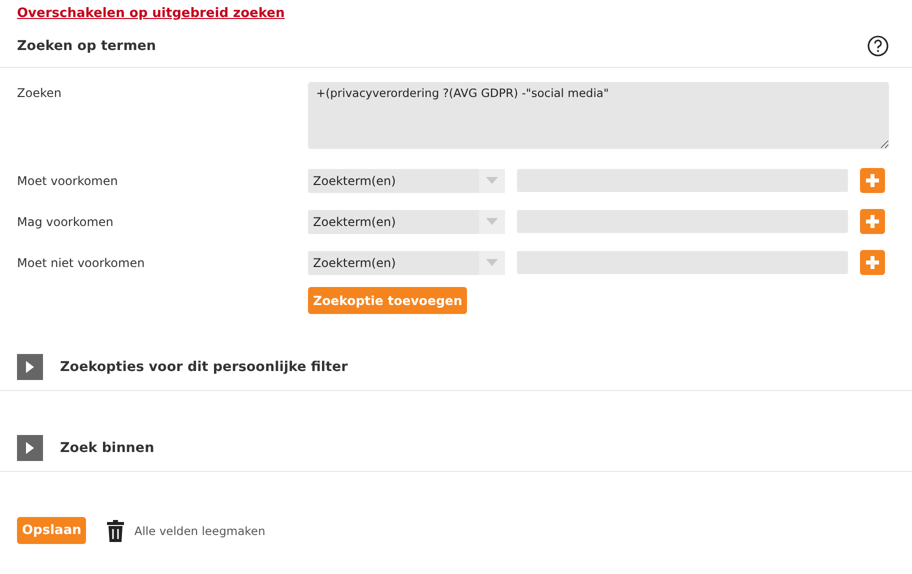  I want to click on panel-title: Zoekopties voor dit persoonlijke filter, so click(204, 367).